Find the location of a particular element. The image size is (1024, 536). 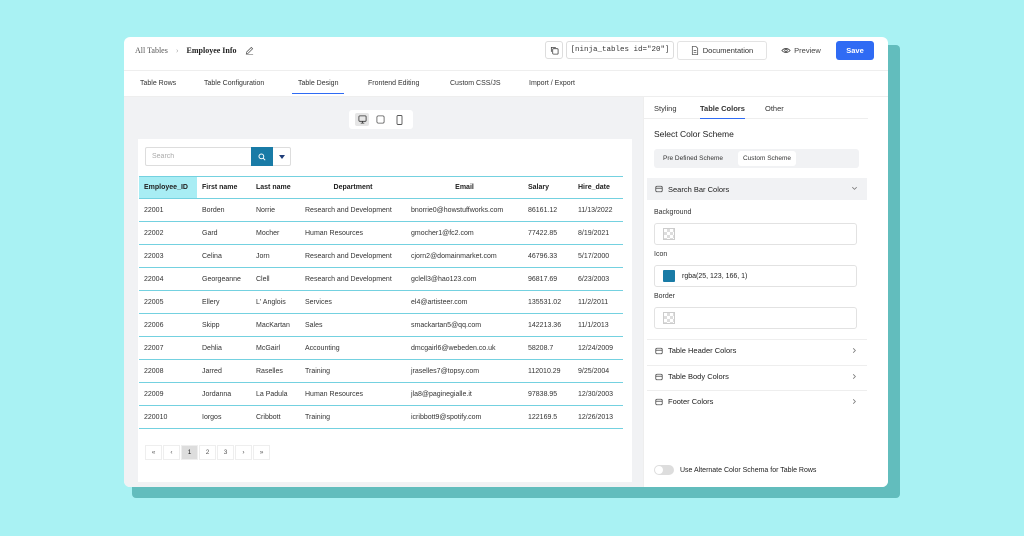

settings-tabs: Styling Table Colors Other is located at coordinates (756, 108).